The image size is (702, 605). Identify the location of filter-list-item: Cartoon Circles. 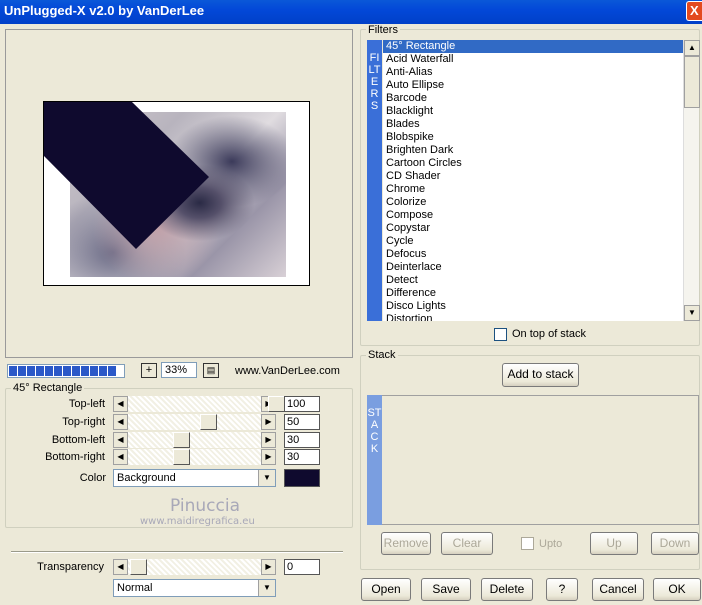
(533, 163).